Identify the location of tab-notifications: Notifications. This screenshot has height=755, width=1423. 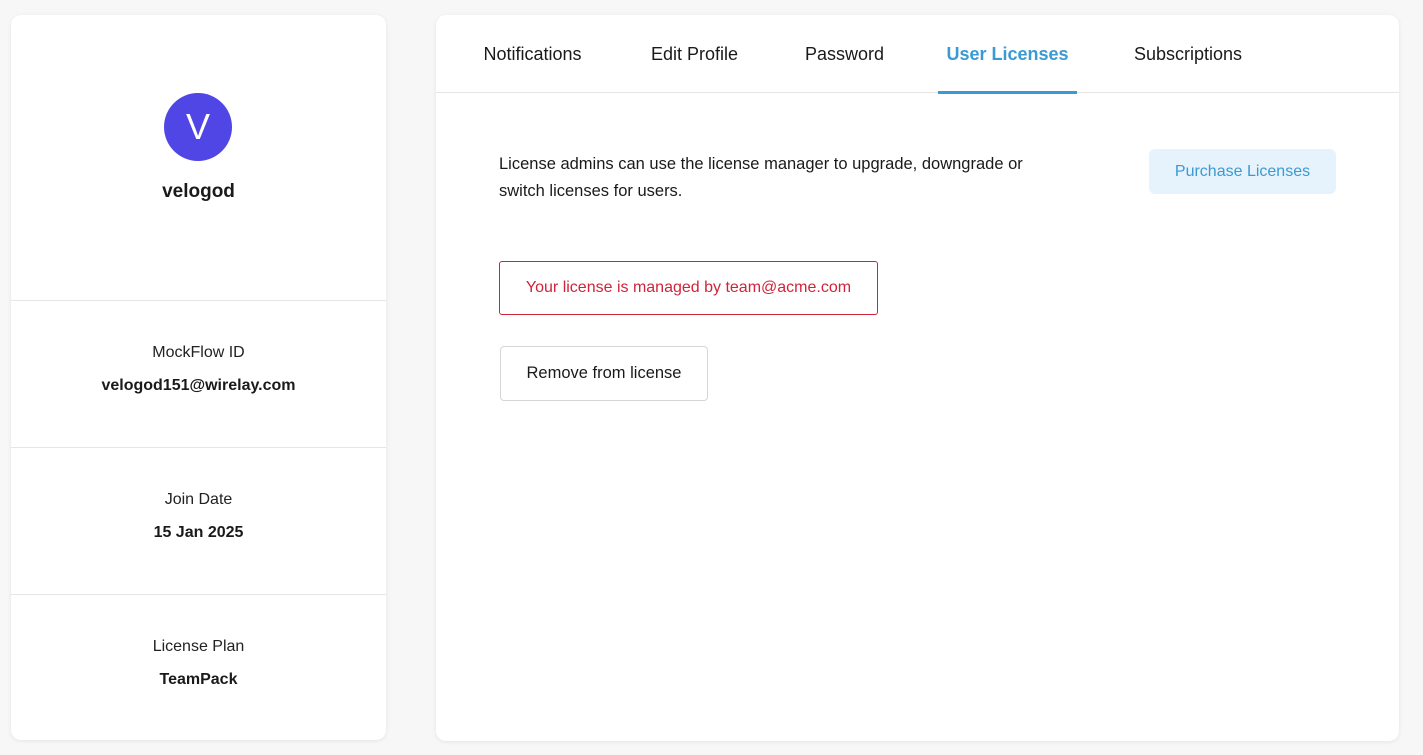
(532, 54).